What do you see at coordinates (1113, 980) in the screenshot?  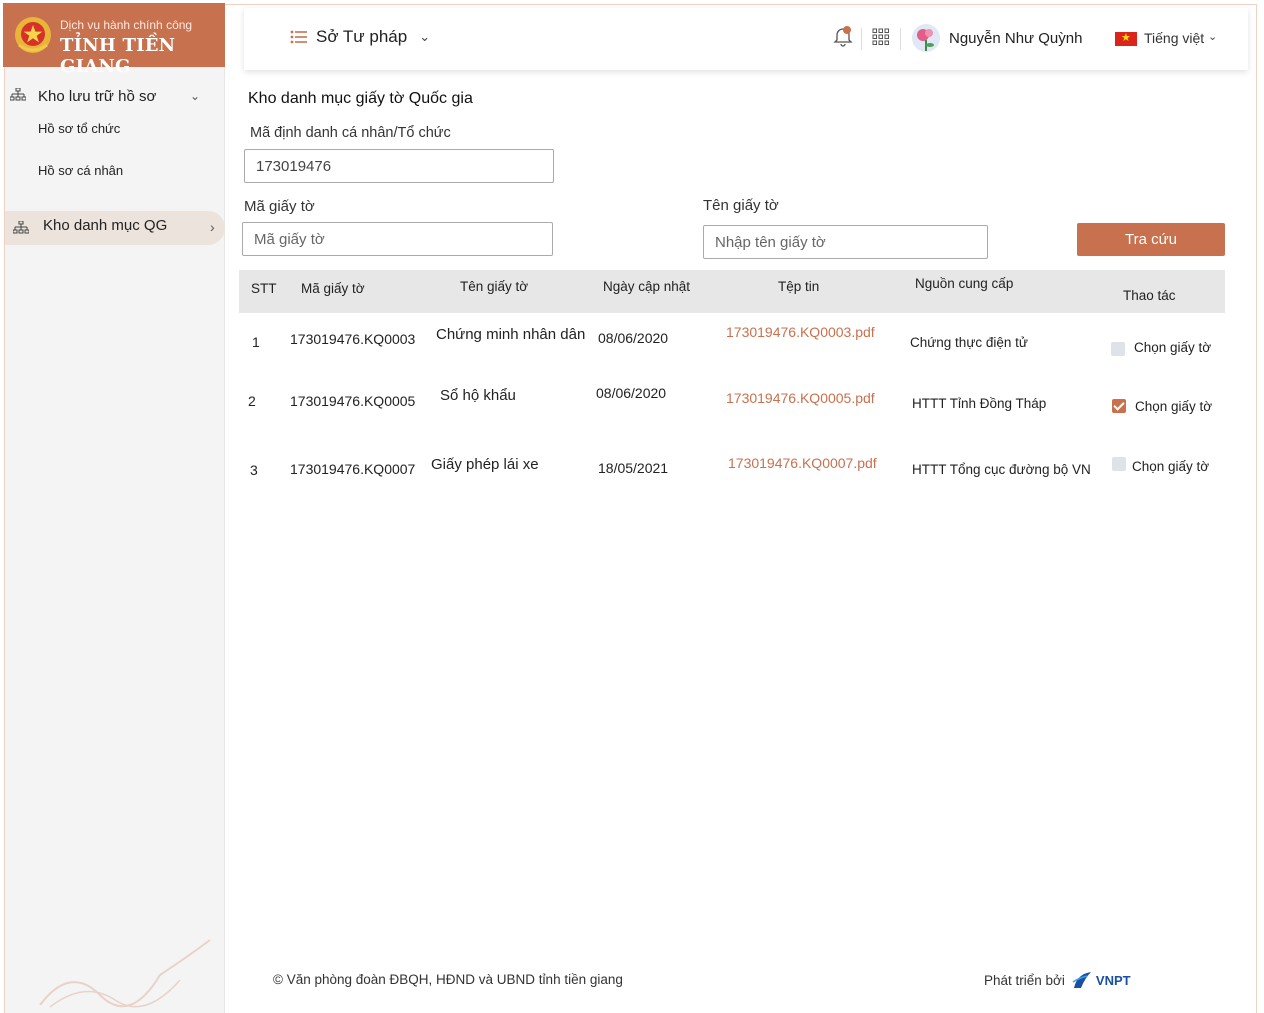 I see `vnpt-label: VNPT` at bounding box center [1113, 980].